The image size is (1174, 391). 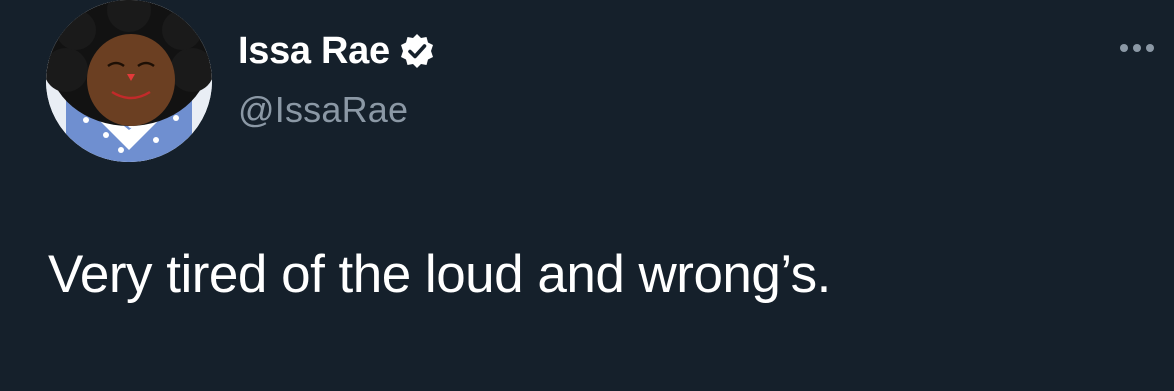 I want to click on more-horizontal-icon, so click(x=1139, y=48).